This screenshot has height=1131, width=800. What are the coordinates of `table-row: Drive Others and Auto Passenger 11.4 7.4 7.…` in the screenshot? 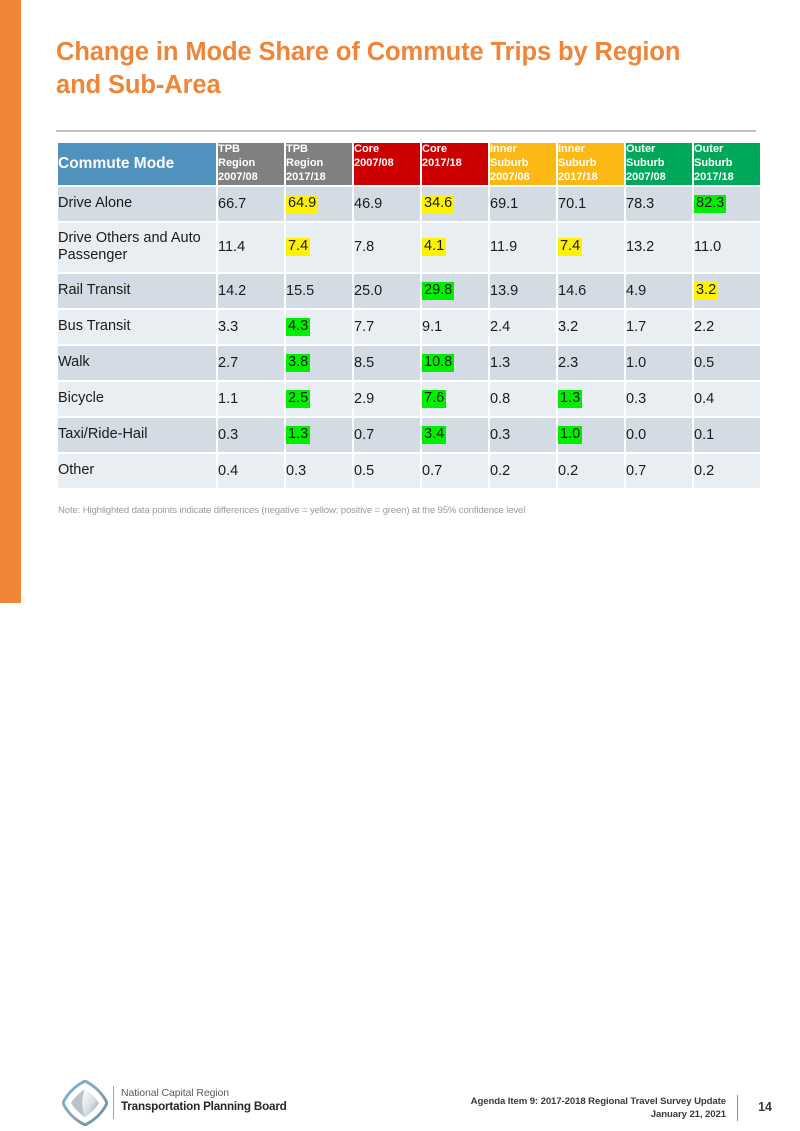 It's located at (409, 247).